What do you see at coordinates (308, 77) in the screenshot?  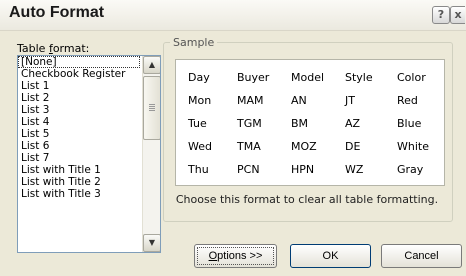 I see `sample-cell: Model` at bounding box center [308, 77].